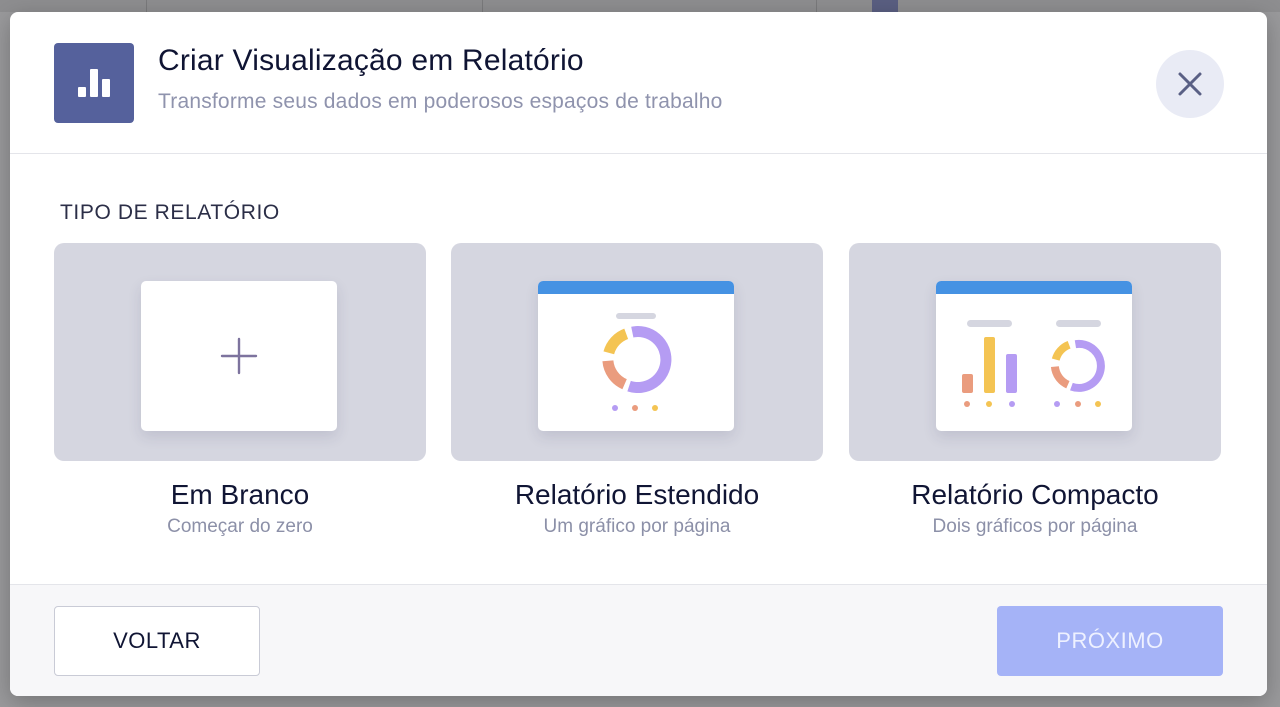 This screenshot has height=707, width=1280. I want to click on background-toolbar, so click(640, 6).